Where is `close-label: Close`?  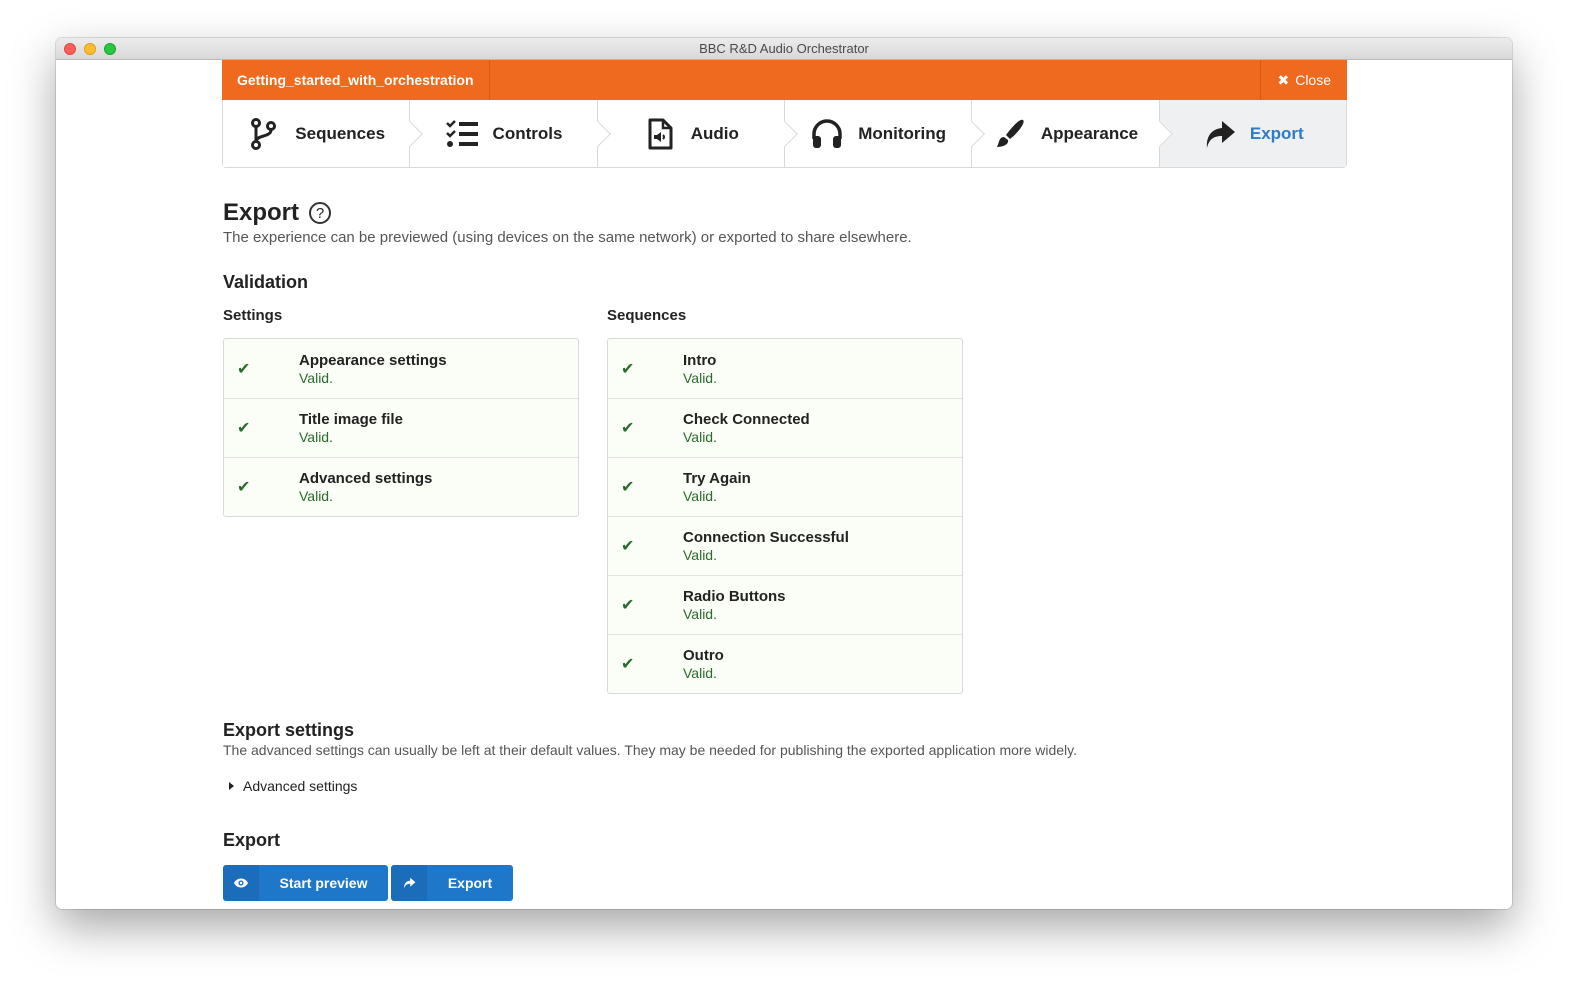
close-label: Close is located at coordinates (1313, 80).